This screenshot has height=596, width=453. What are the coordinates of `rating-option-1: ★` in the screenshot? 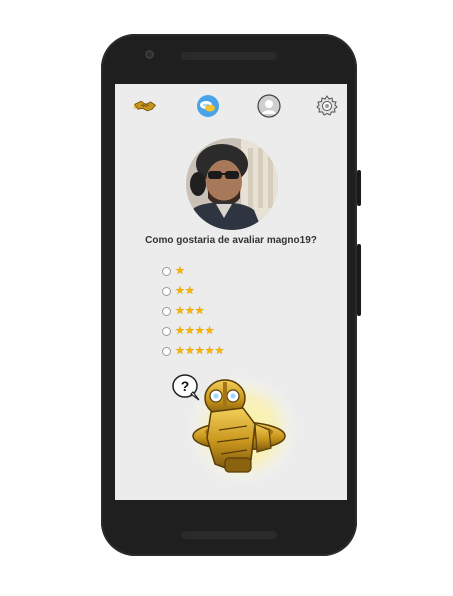 It's located at (193, 271).